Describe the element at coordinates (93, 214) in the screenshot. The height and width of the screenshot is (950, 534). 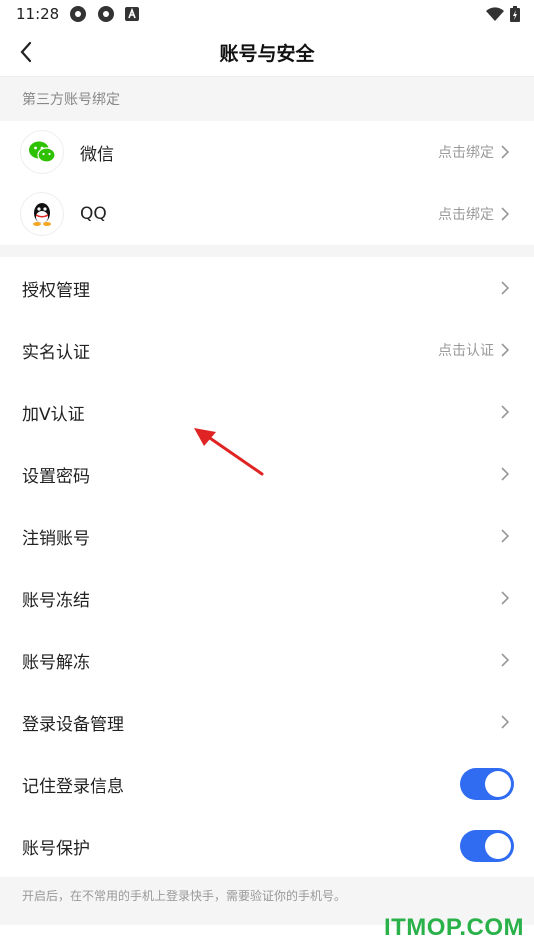
I see `bind-qq-label: QQ` at that location.